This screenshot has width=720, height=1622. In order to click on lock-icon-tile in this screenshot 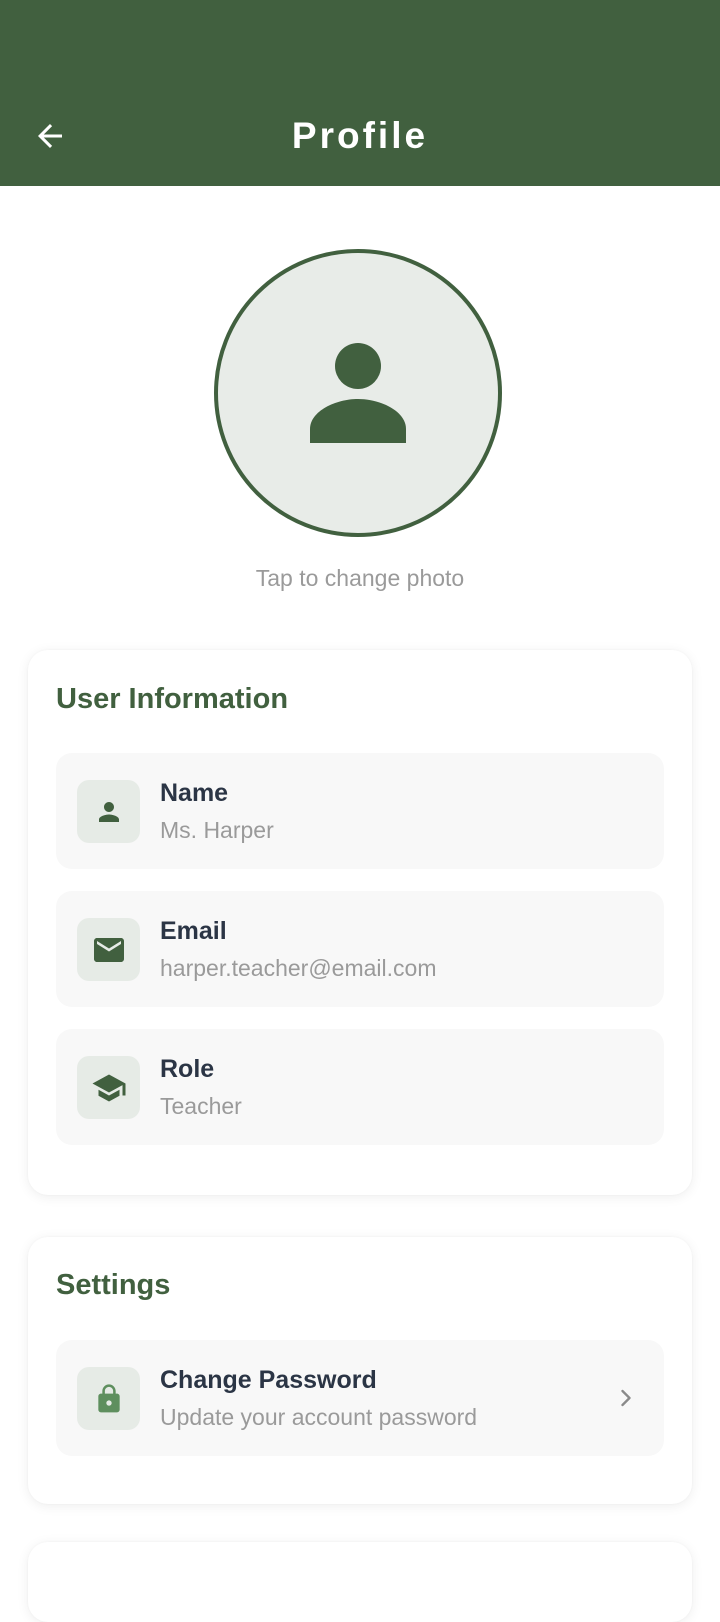, I will do `click(108, 1398)`.